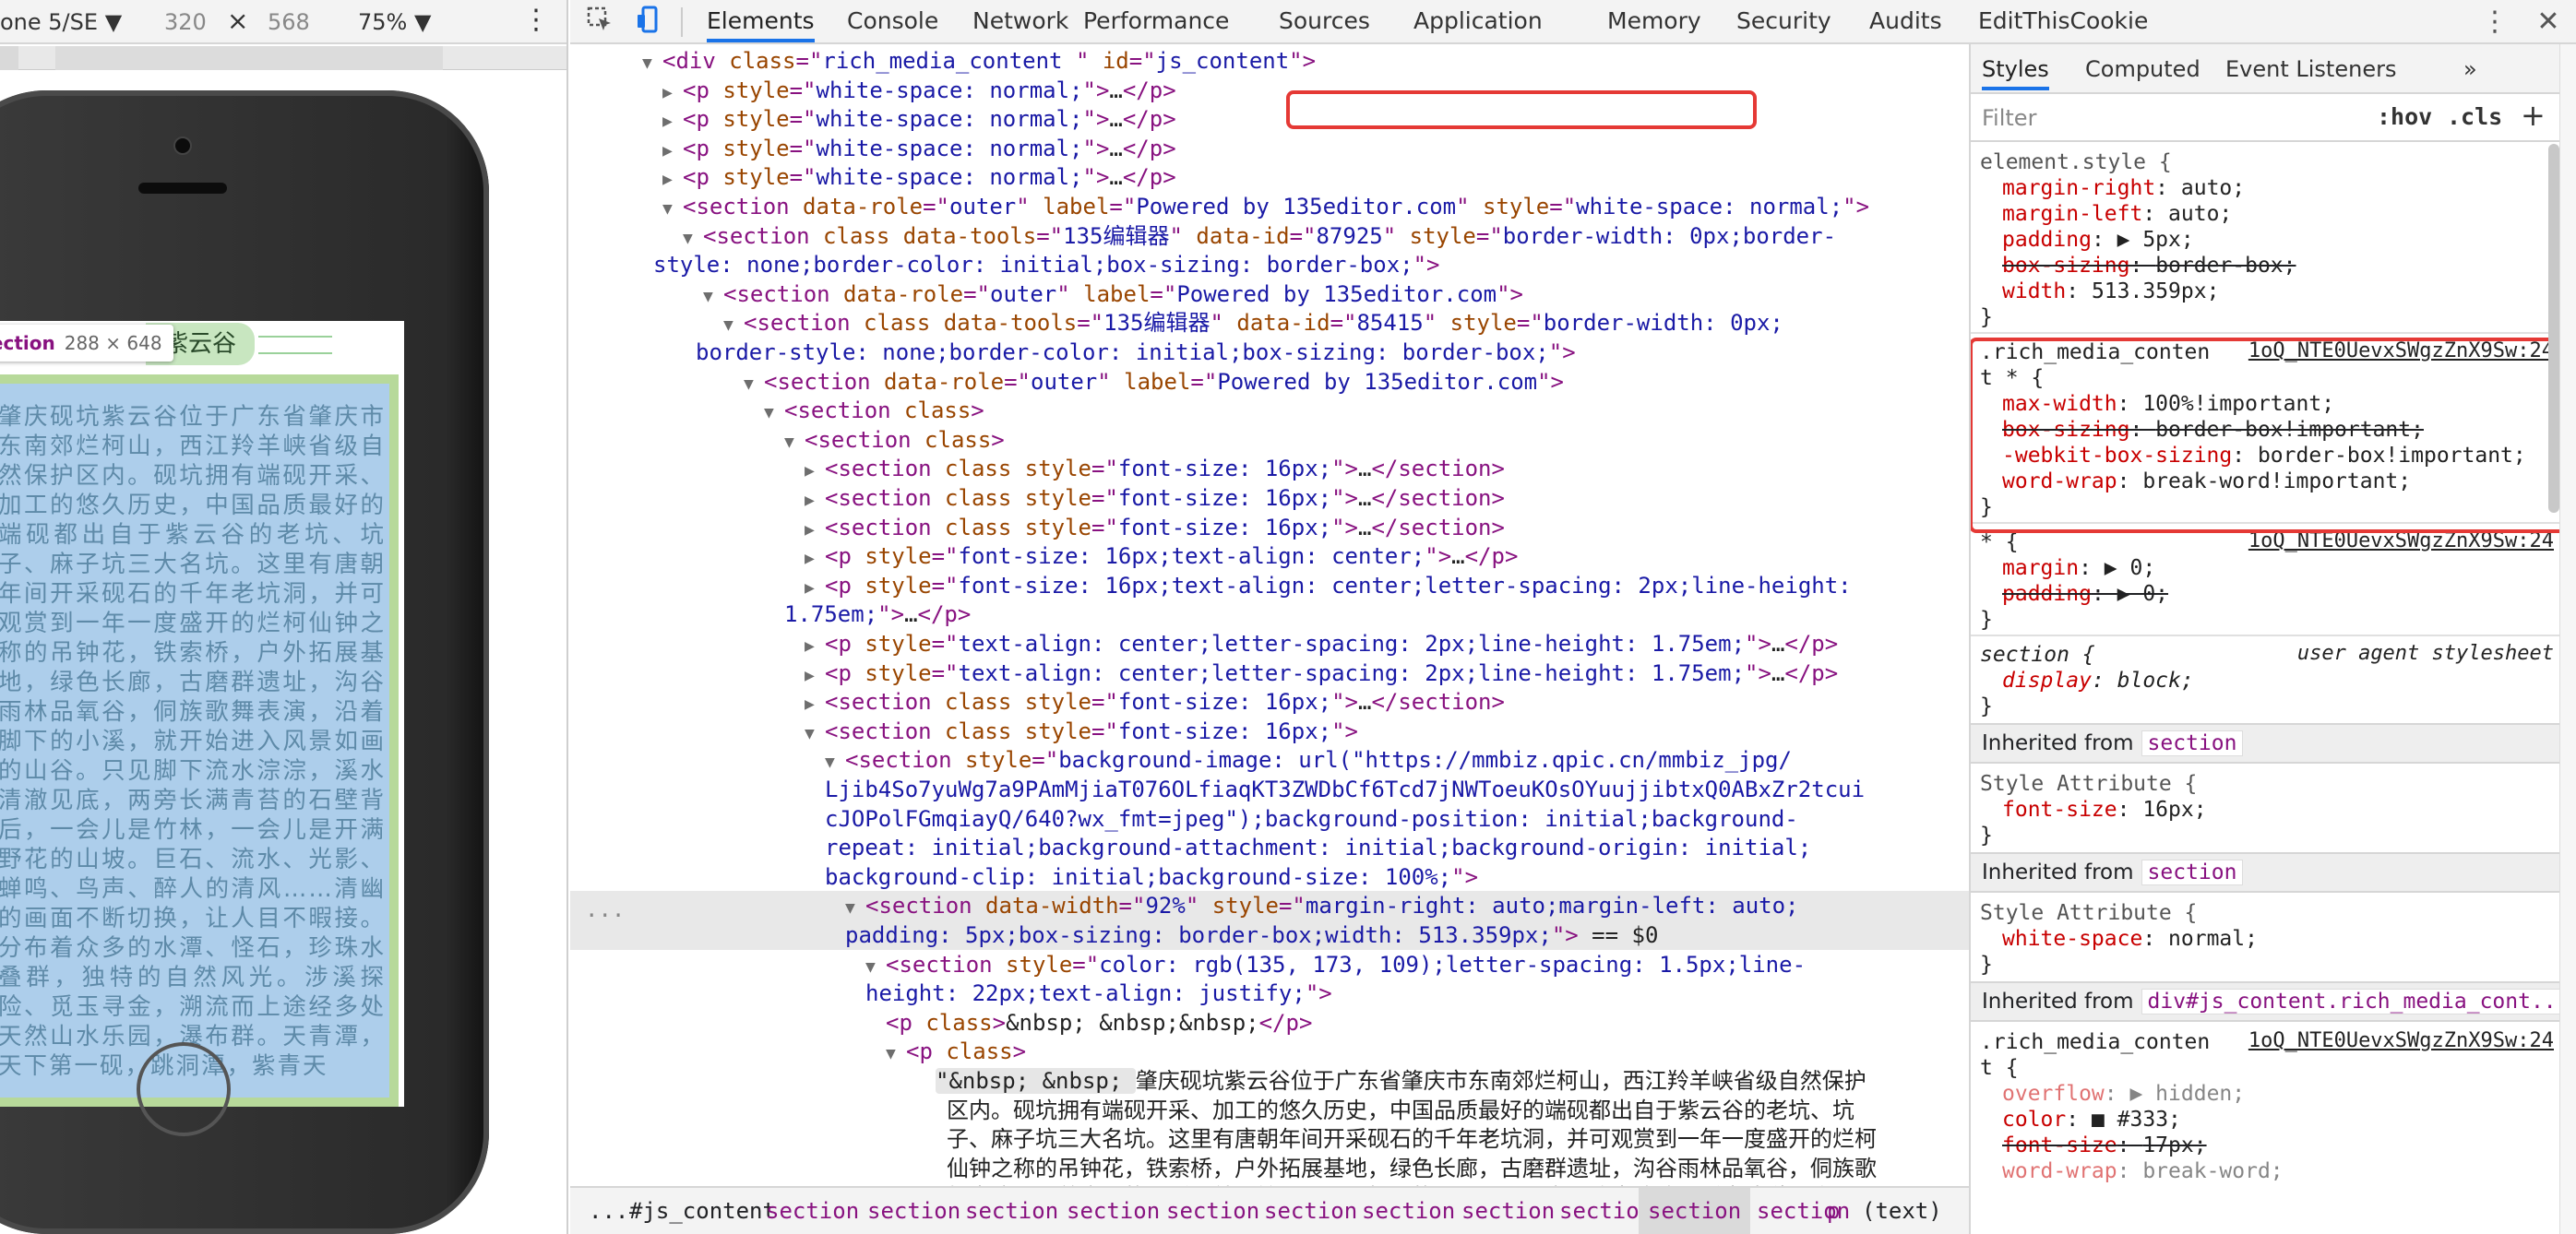  Describe the element at coordinates (2310, 69) in the screenshot. I see `styles-tab-2: Event Listeners` at that location.